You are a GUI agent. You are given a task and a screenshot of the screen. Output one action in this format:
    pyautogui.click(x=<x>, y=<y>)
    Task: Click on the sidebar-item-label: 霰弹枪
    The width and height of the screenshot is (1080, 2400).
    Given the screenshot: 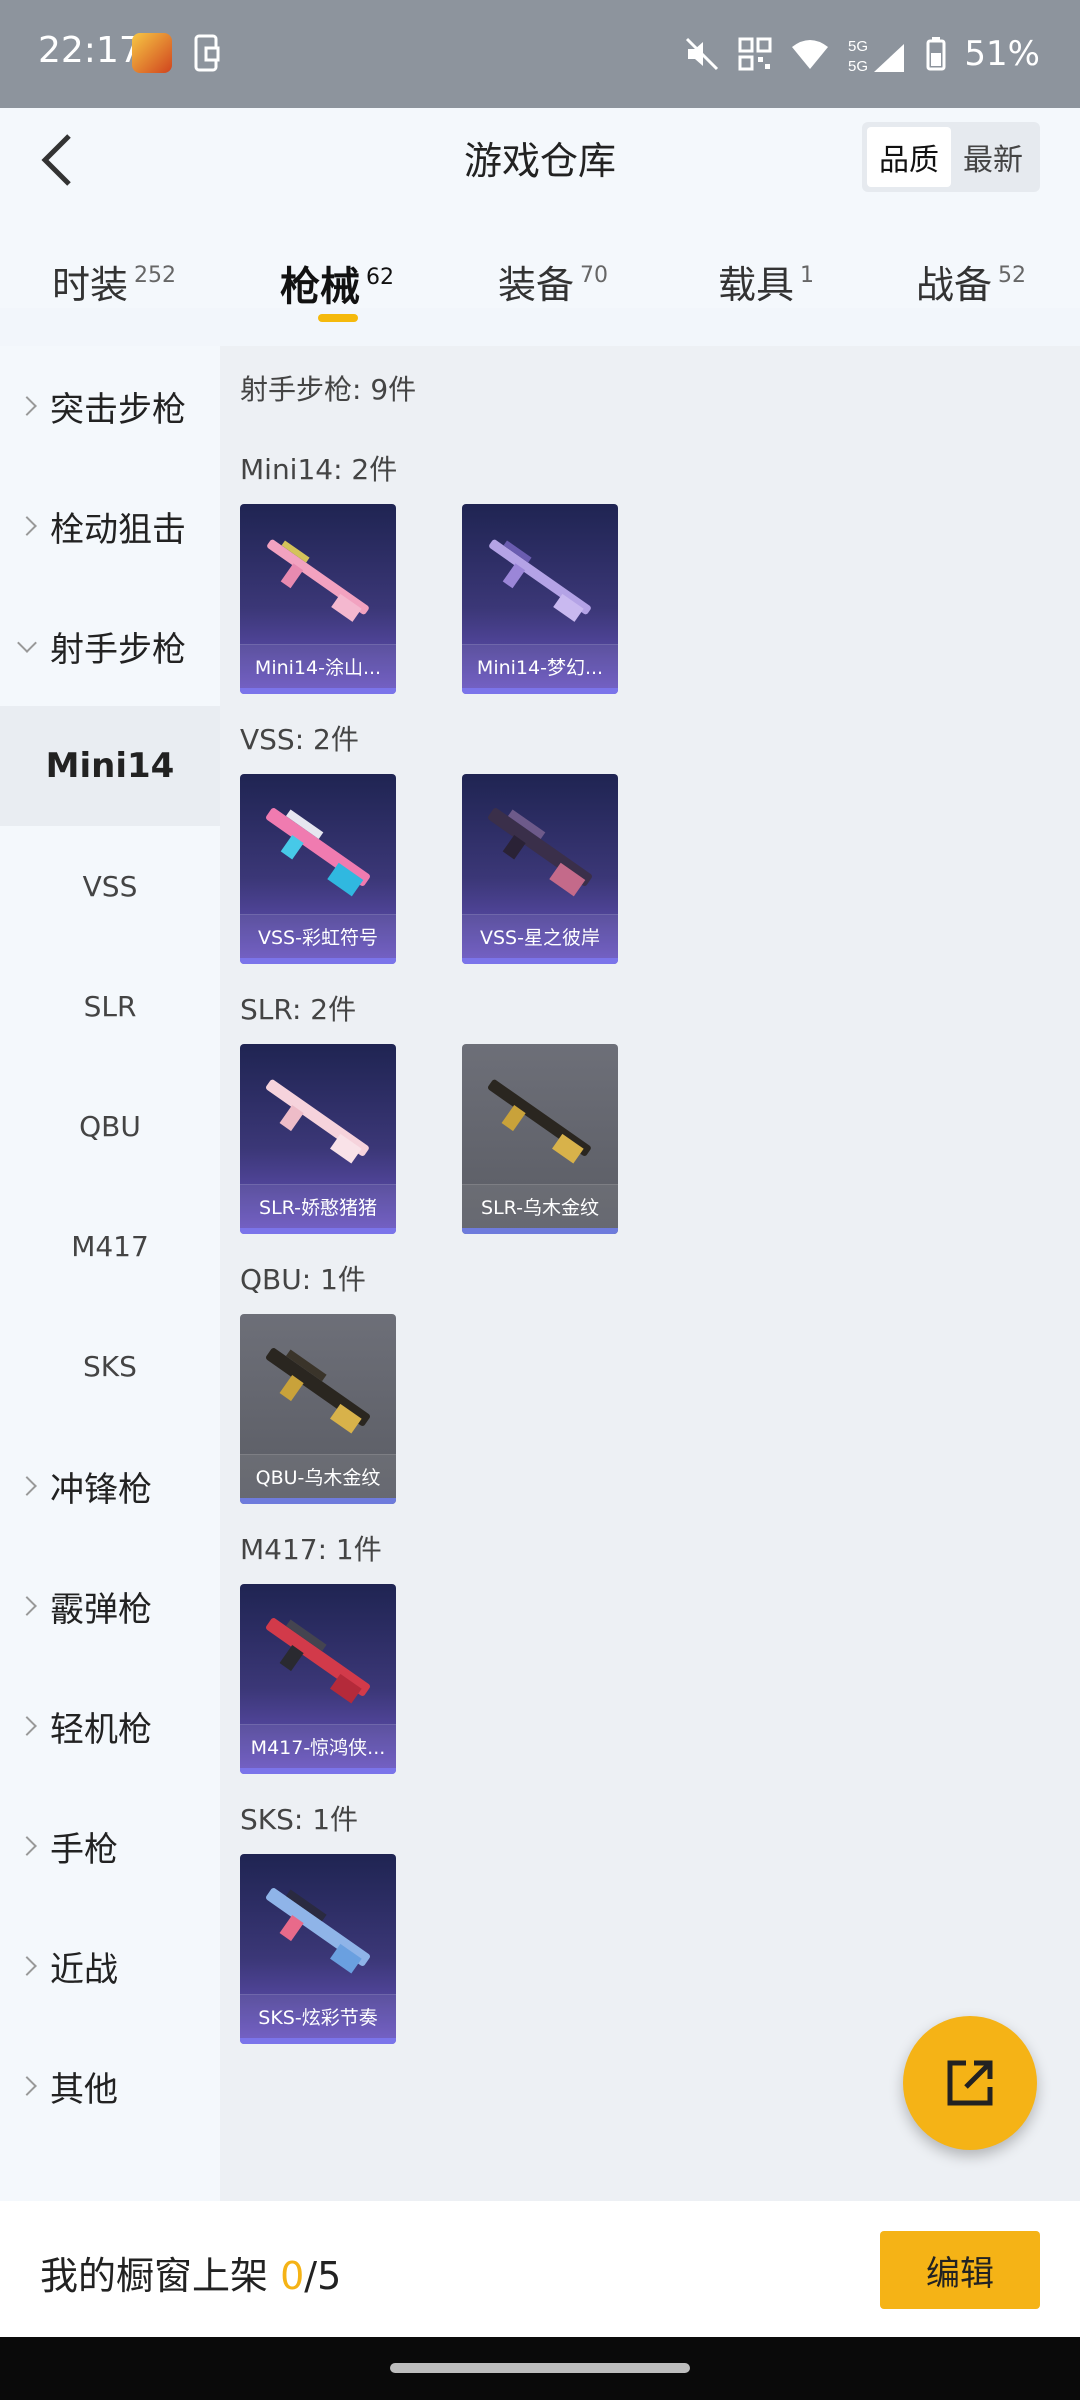 What is the action you would take?
    pyautogui.click(x=101, y=1609)
    